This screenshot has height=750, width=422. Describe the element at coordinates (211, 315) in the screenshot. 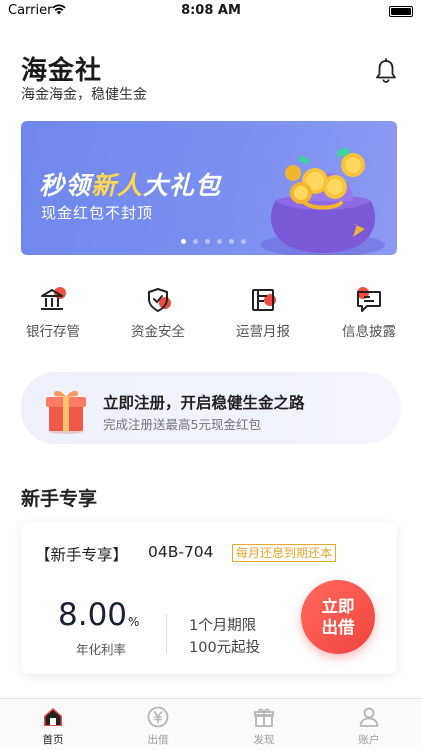

I see `quick-nav: 银行存管 资金安全 运营月报 信息披露` at that location.